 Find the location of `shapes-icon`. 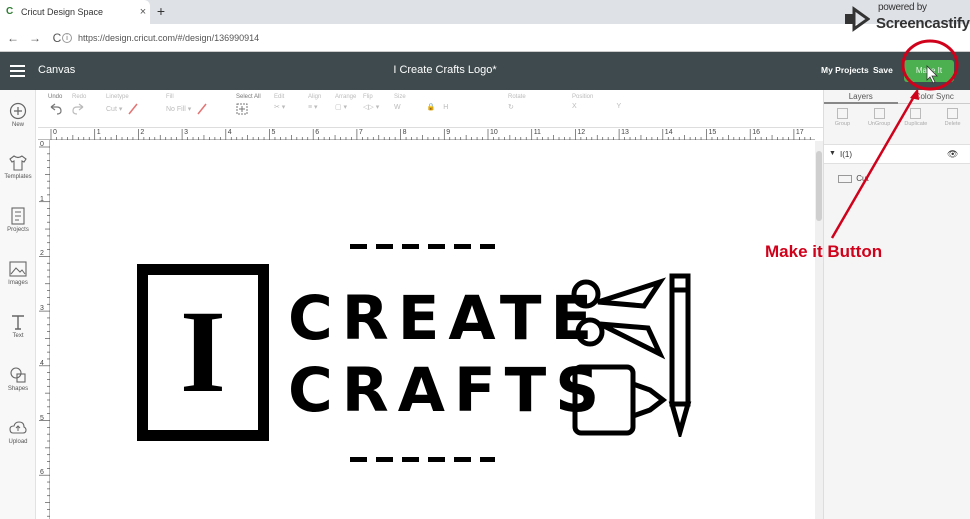

shapes-icon is located at coordinates (18, 375).